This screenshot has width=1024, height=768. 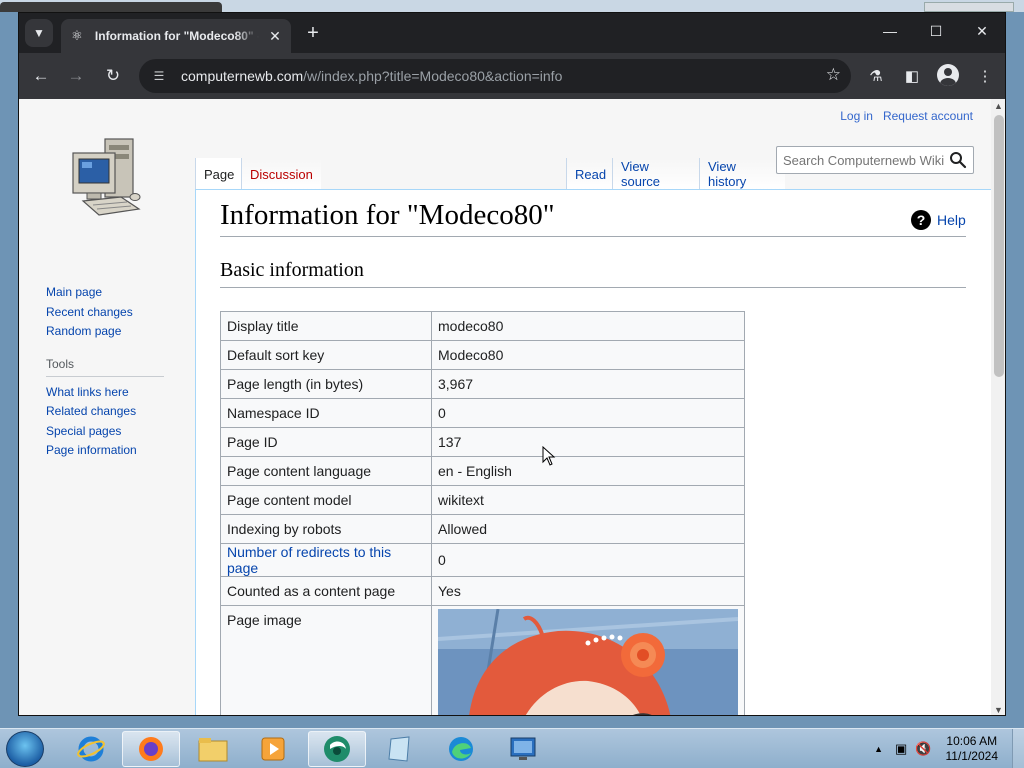 I want to click on table-row: Page content model wikitext, so click(x=482, y=500).